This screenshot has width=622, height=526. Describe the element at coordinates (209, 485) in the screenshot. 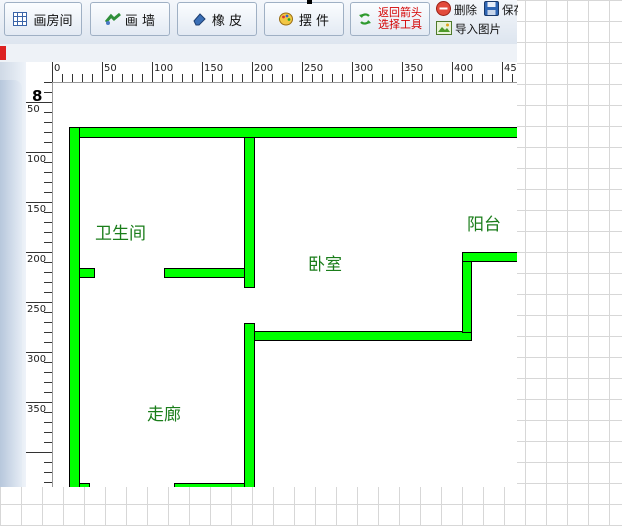

I see `wall-corridor-bottom-right` at that location.